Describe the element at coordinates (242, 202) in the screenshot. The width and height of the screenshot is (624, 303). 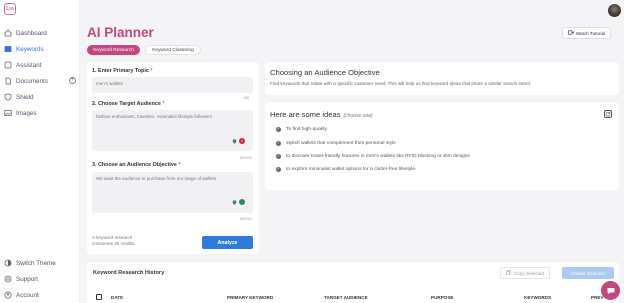
I see `status-dot` at that location.